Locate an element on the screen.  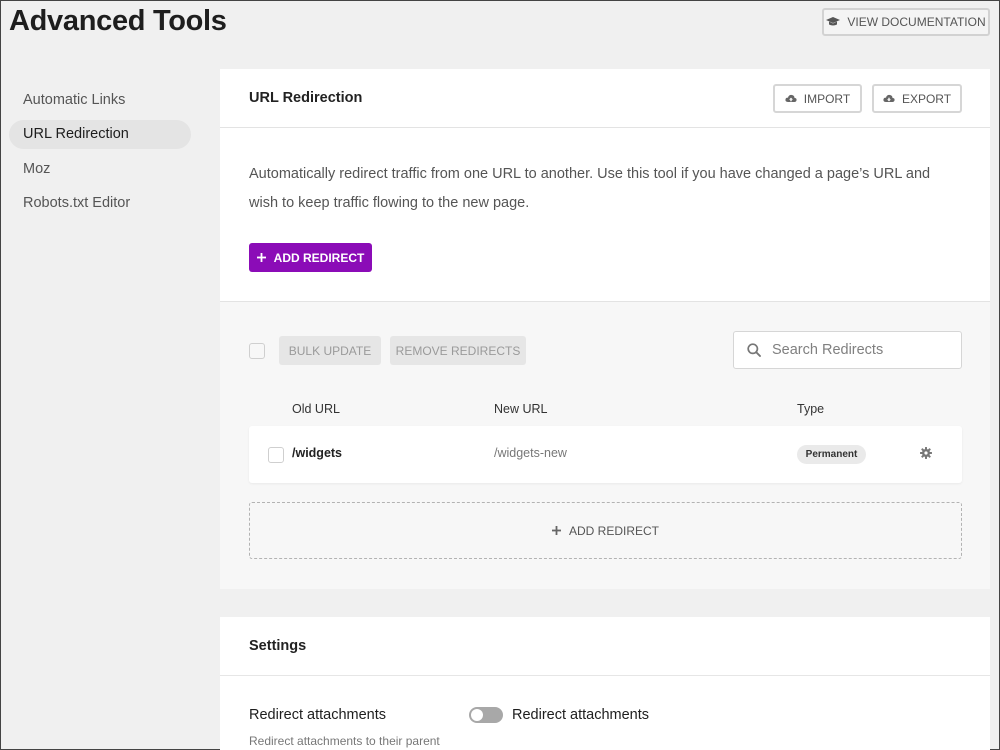
view-documentation-label: VIEW DOCUMENTATION is located at coordinates (916, 22).